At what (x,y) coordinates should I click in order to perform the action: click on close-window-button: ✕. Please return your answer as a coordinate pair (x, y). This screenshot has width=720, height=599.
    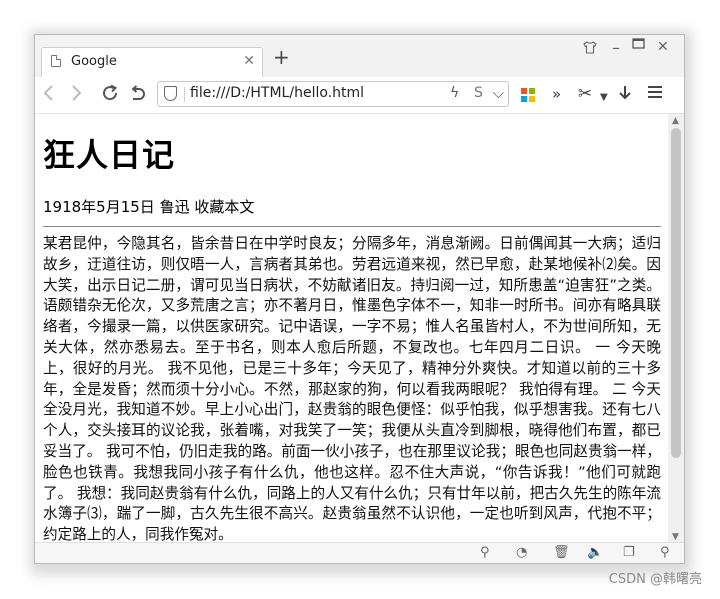
    Looking at the image, I should click on (663, 47).